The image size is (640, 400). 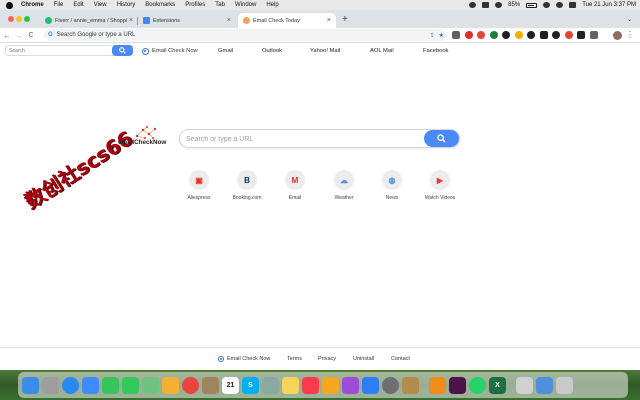 What do you see at coordinates (327, 359) in the screenshot?
I see `footer-link-privacy: Privacy` at bounding box center [327, 359].